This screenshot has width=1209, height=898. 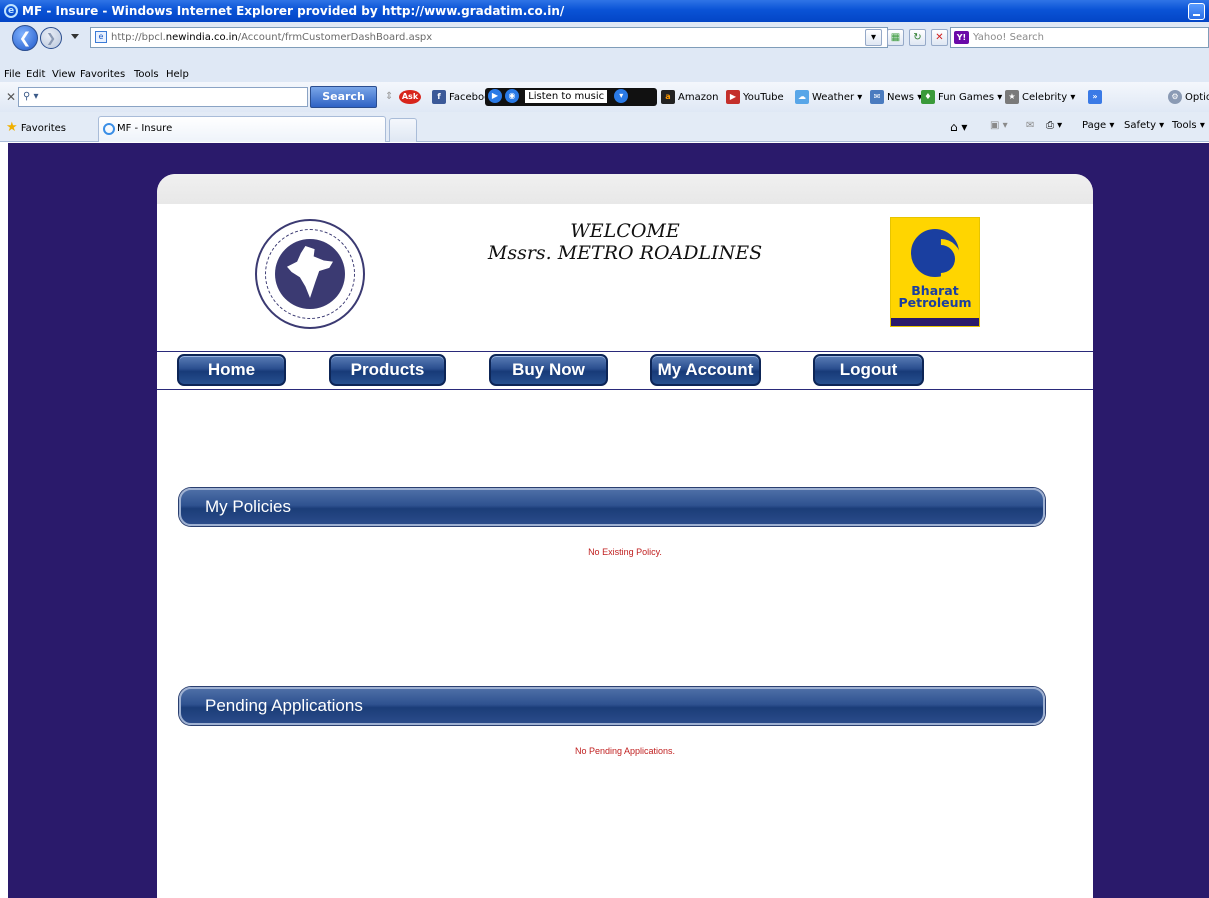 What do you see at coordinates (11, 97) in the screenshot?
I see `close-toolbar-icon: ✕` at bounding box center [11, 97].